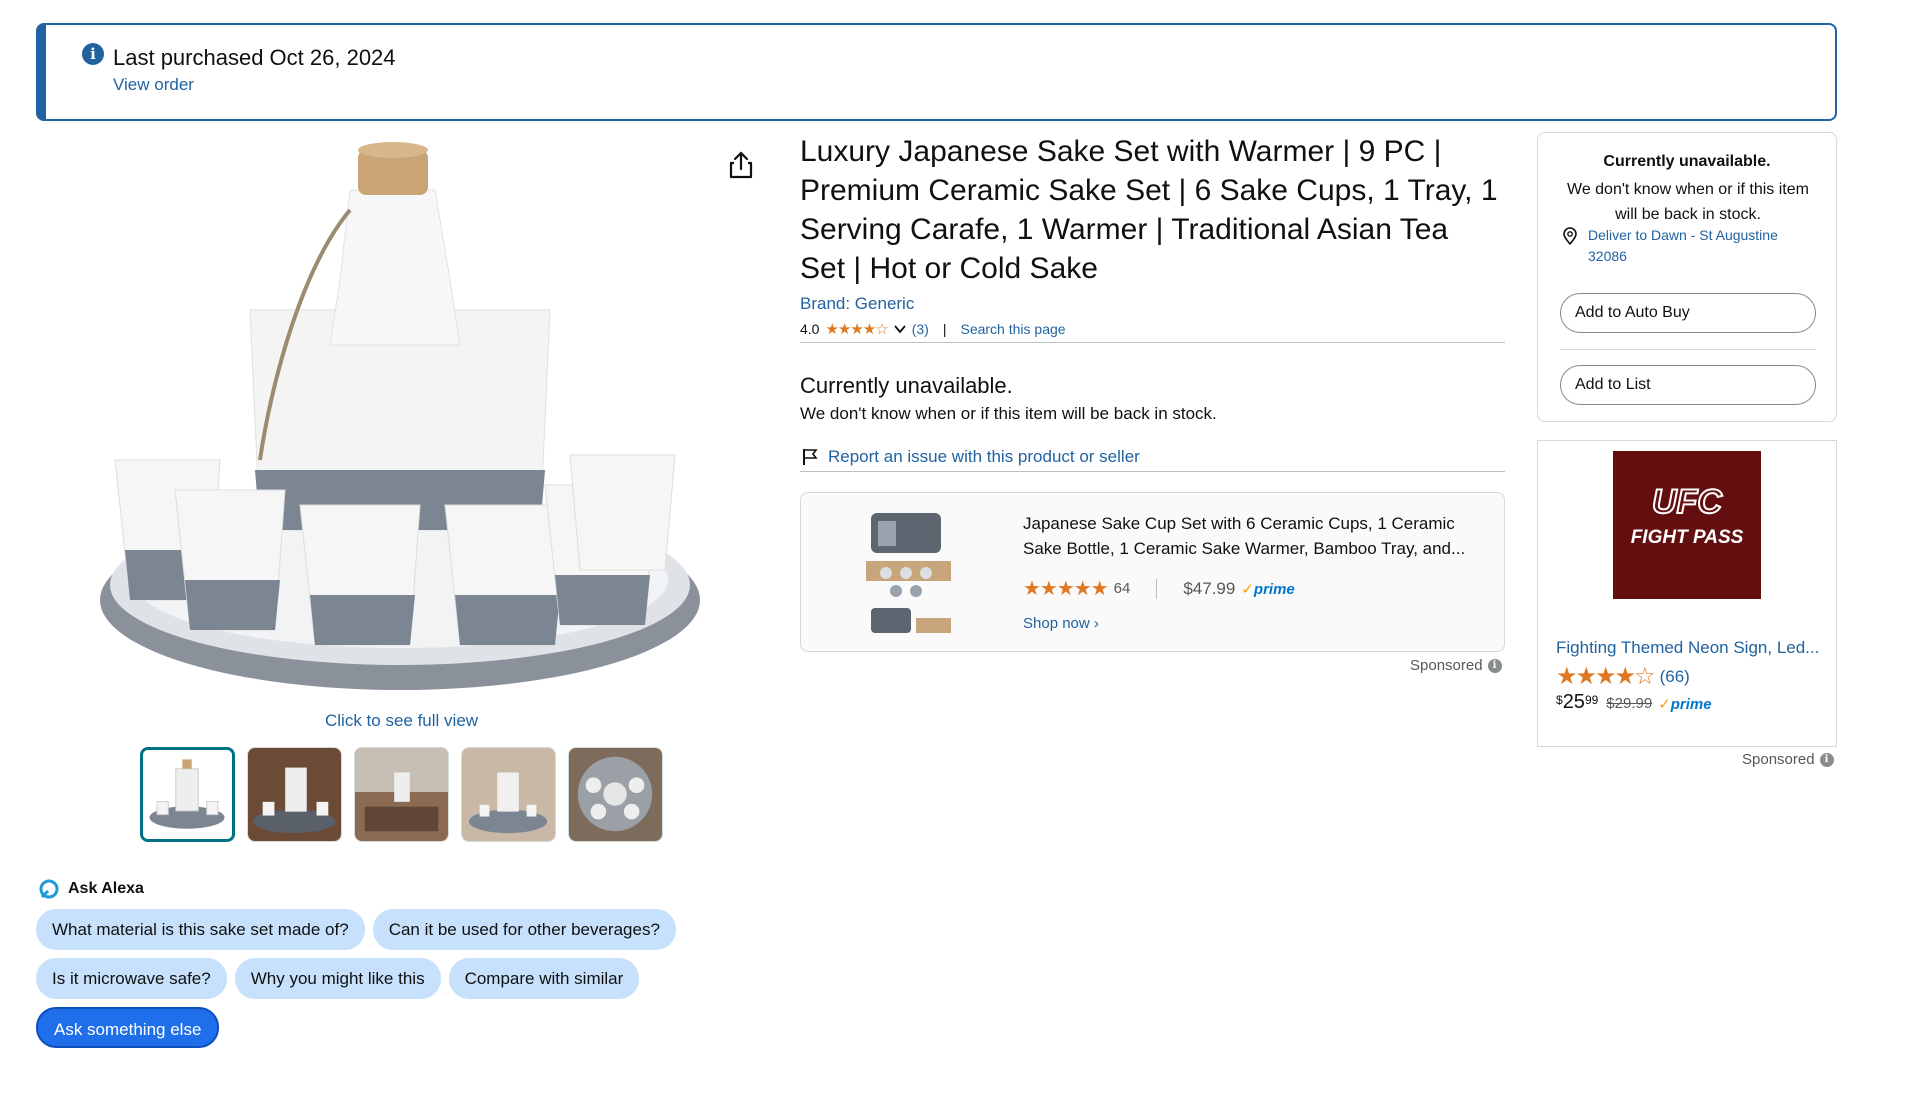 The image size is (1920, 1111). I want to click on add-to-auto-buy-button: Add to Auto Buy, so click(1688, 313).